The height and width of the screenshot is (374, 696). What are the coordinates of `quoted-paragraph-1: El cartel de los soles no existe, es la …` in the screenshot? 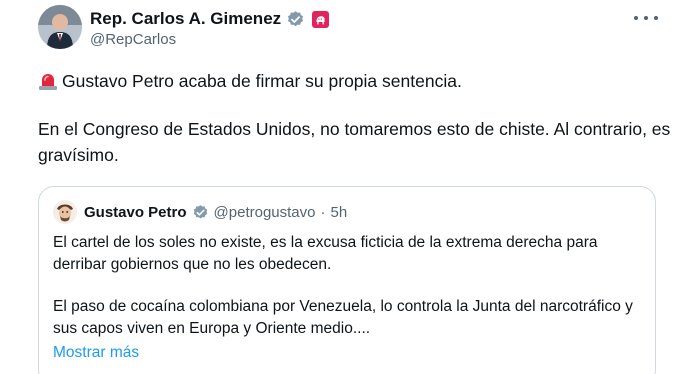 It's located at (325, 253).